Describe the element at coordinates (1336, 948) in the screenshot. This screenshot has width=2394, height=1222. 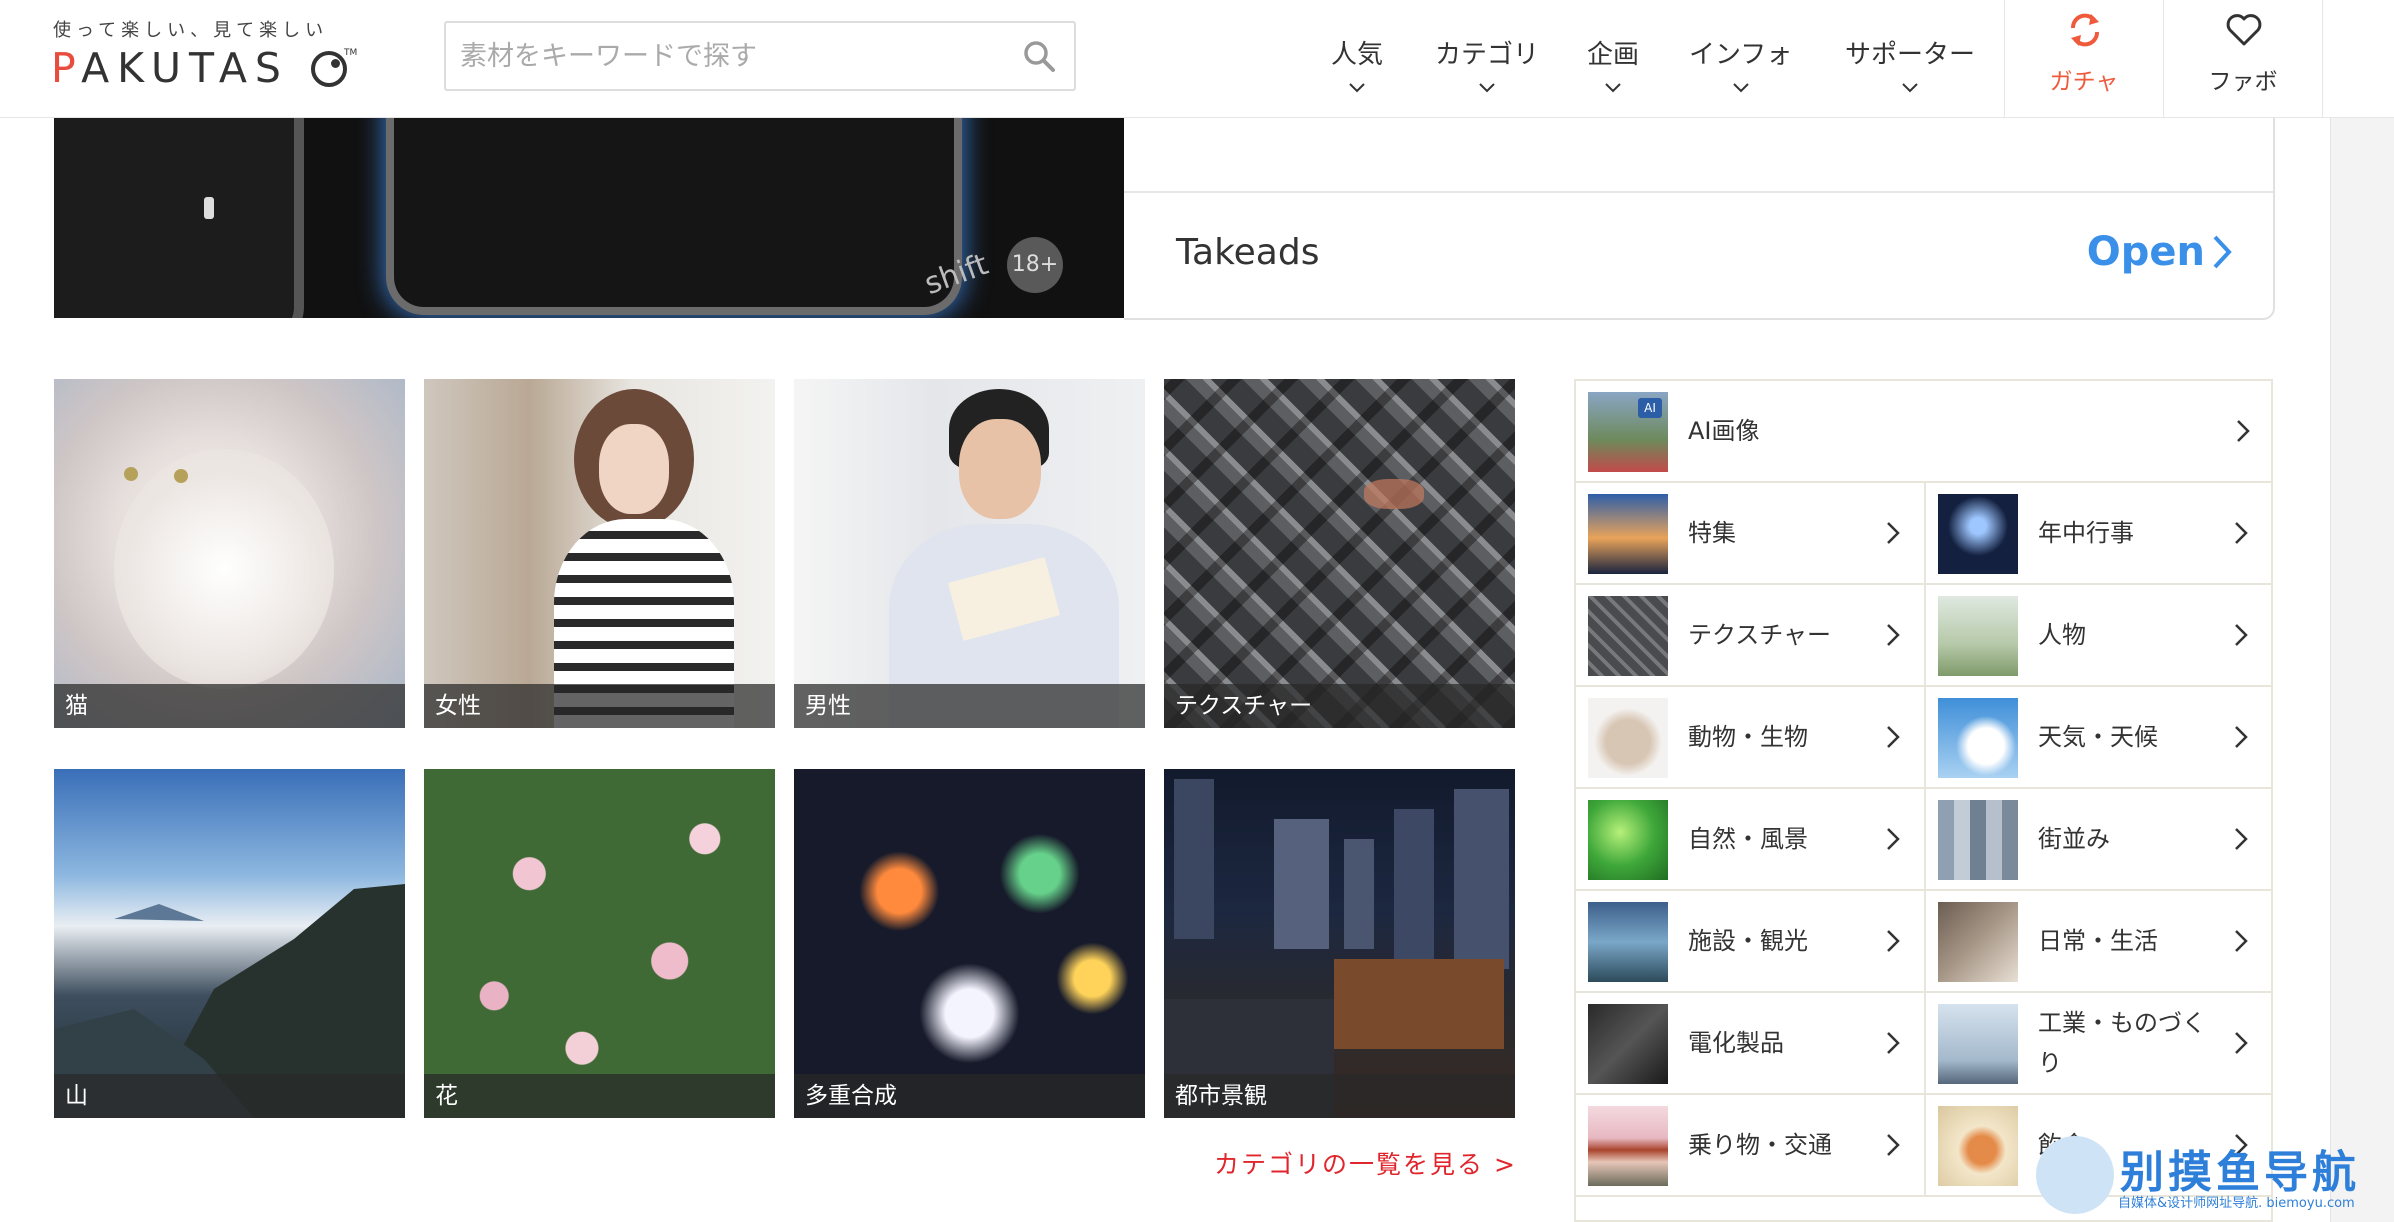
I see `city-graphic` at that location.